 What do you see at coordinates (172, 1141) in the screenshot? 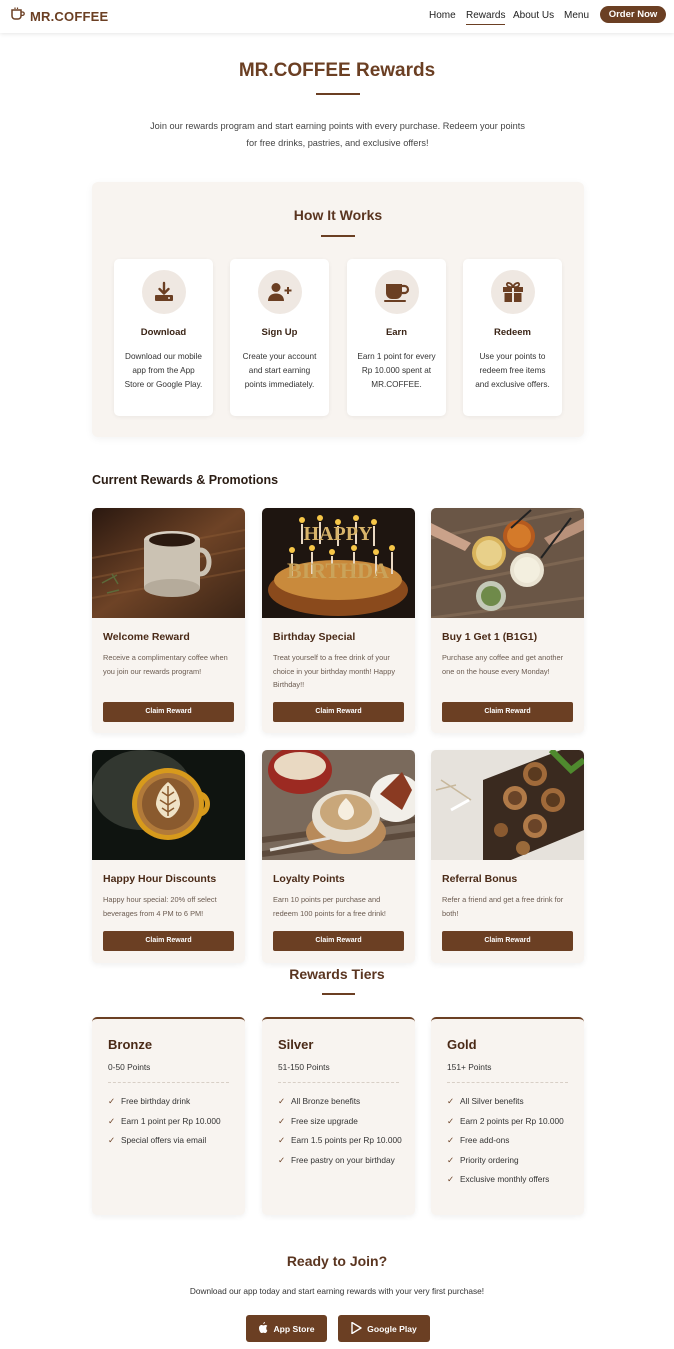
I see `benefit-item: ✓ Special offers via email` at bounding box center [172, 1141].